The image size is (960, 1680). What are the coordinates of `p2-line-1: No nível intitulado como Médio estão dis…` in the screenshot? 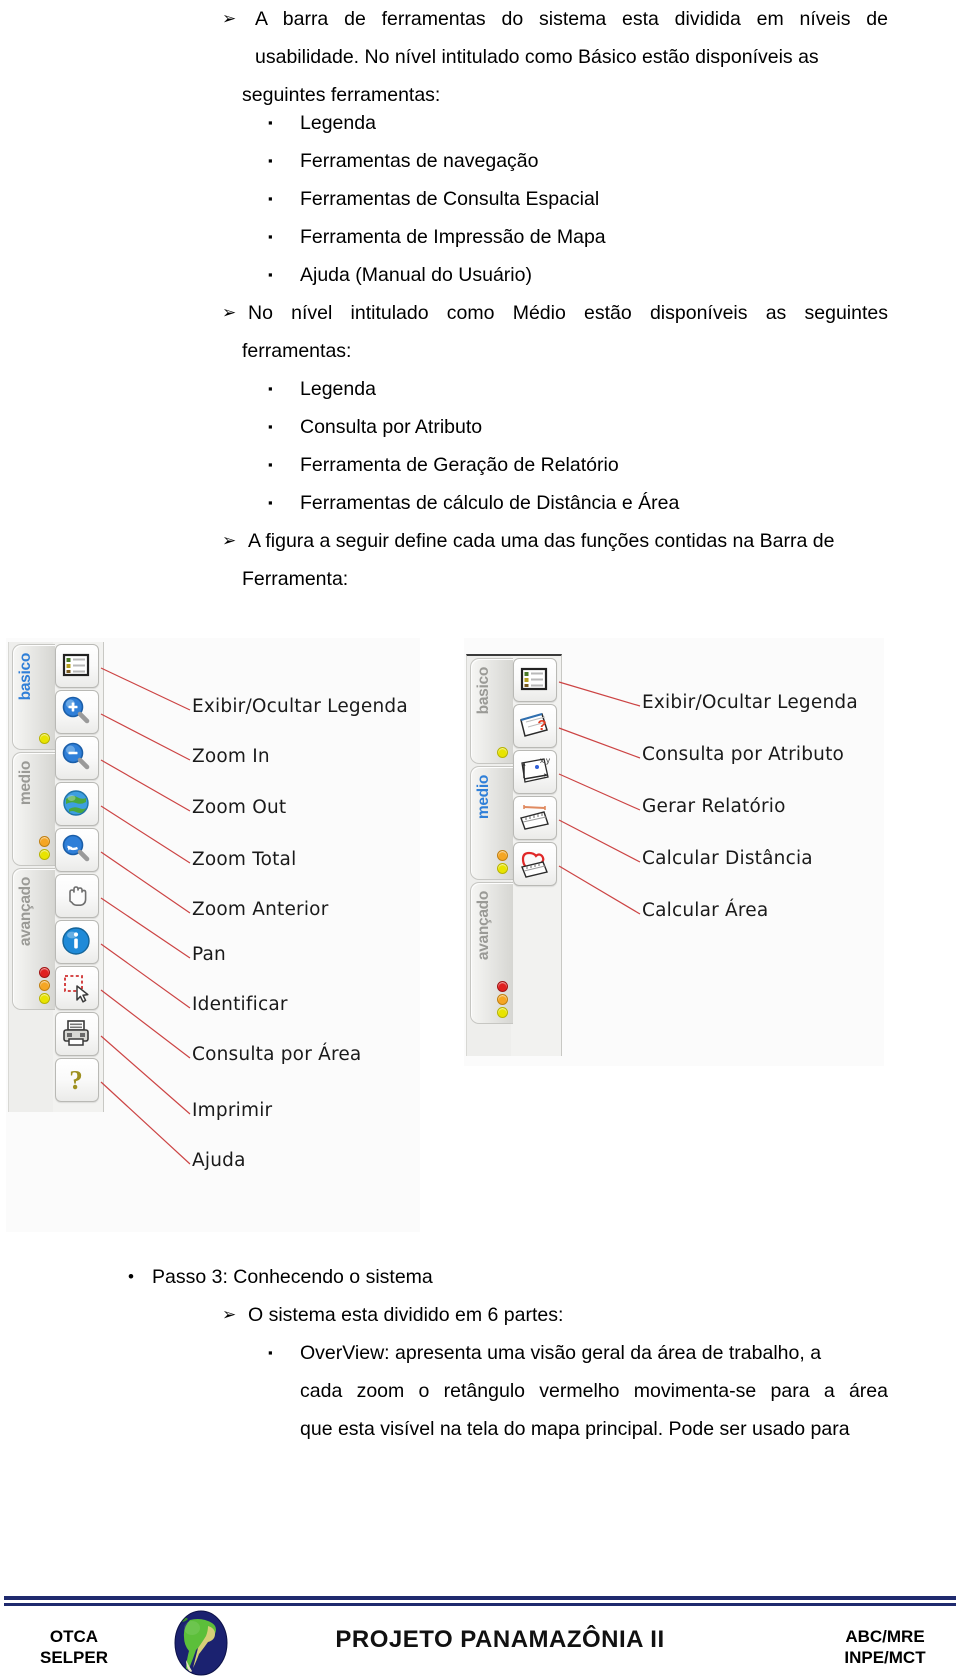 It's located at (568, 313).